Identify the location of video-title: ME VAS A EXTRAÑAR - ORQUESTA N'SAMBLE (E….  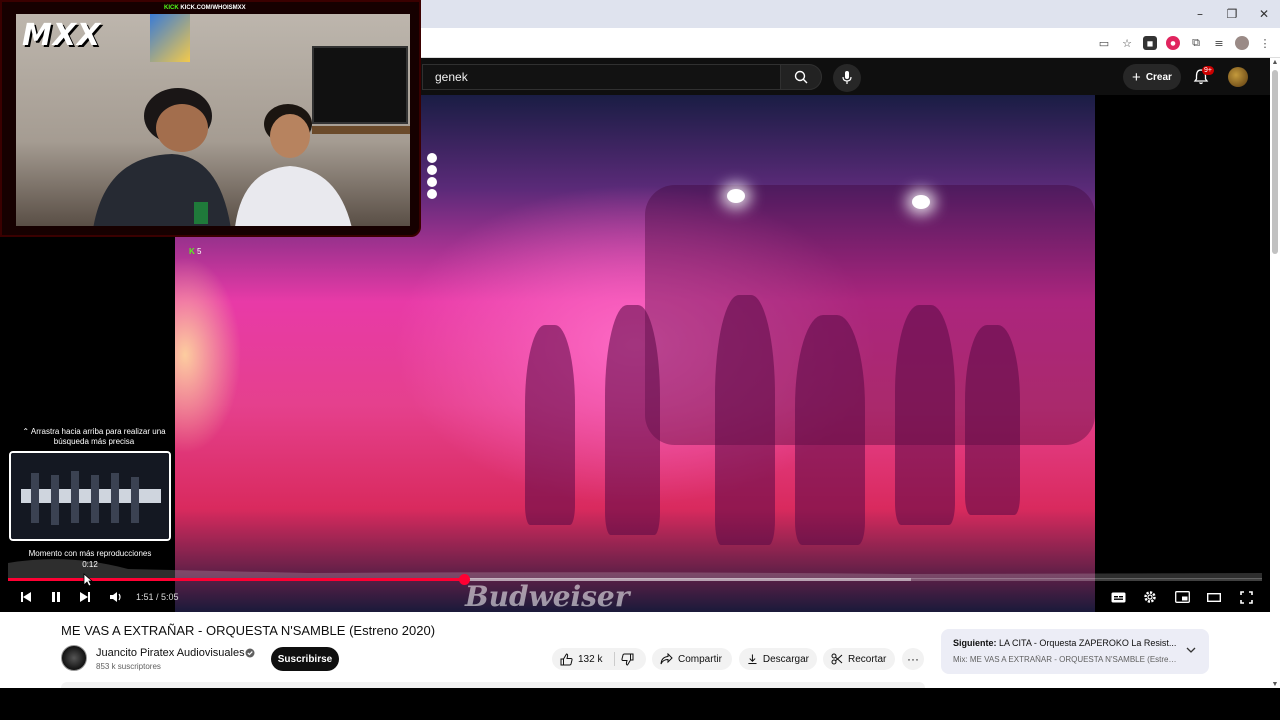
(248, 630).